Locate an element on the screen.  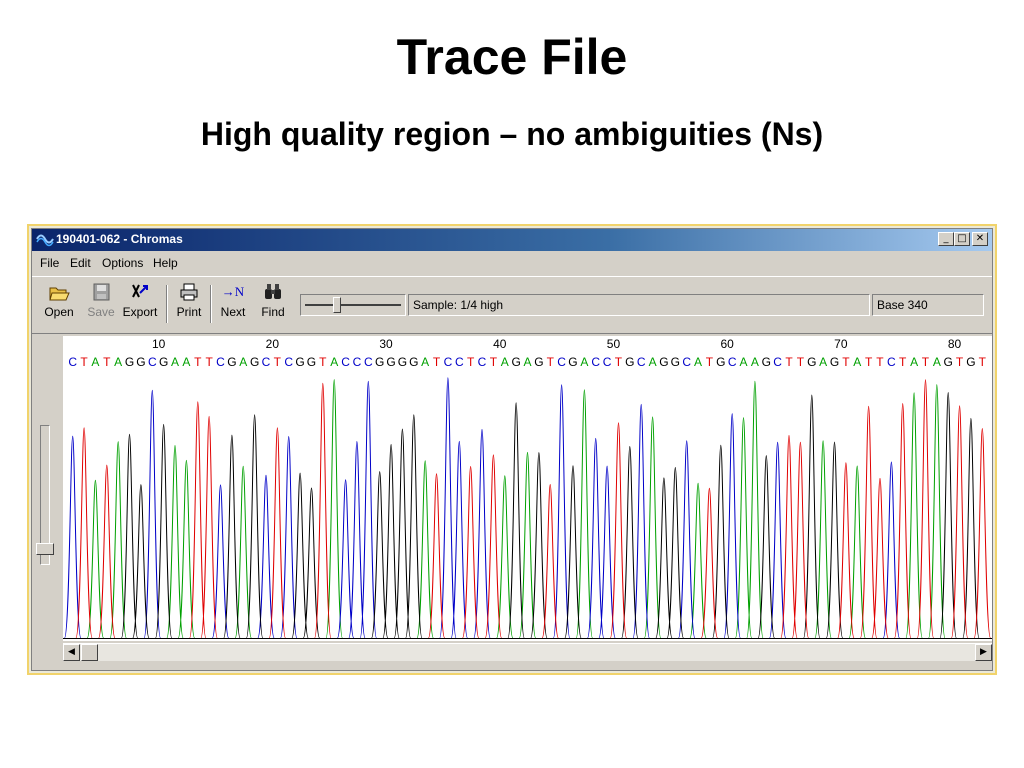
vertical-scale-slider is located at coordinates (45, 495).